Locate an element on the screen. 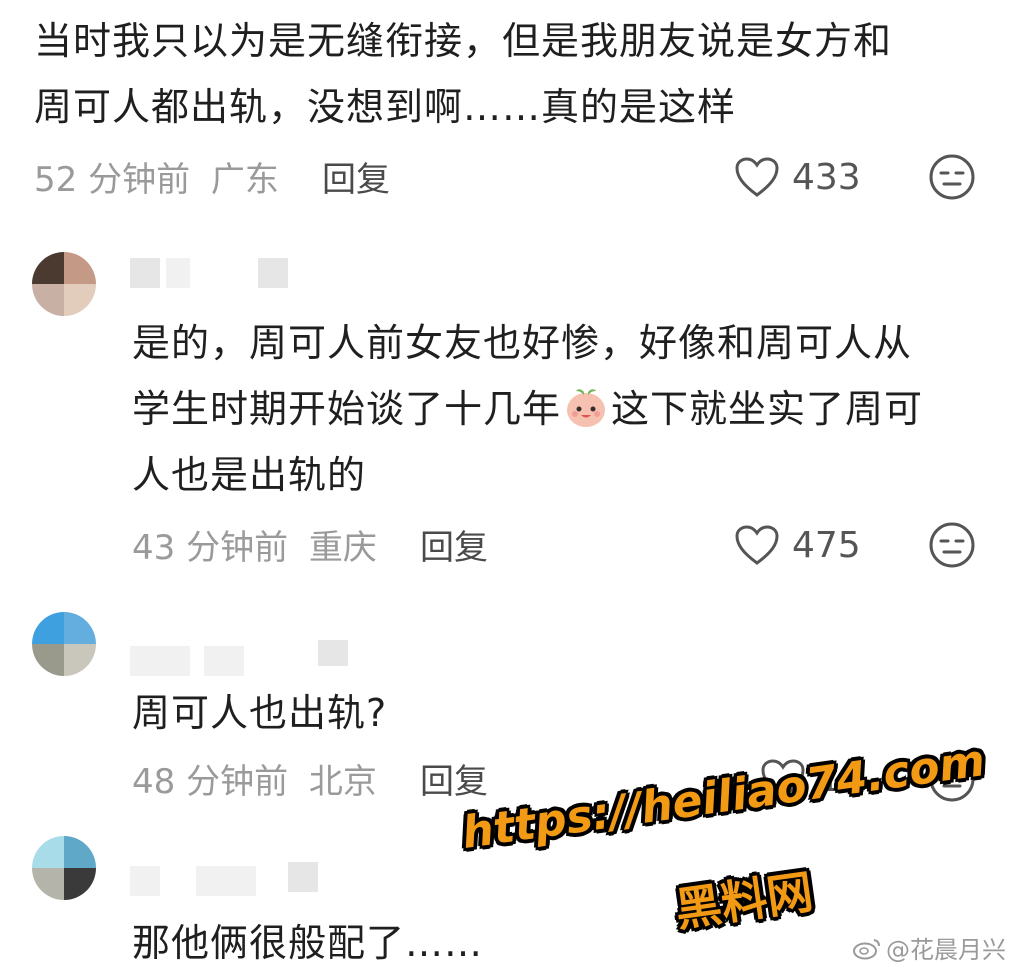  comment-2-line-2a: 学生时期开始谈了十几年 is located at coordinates (347, 409).